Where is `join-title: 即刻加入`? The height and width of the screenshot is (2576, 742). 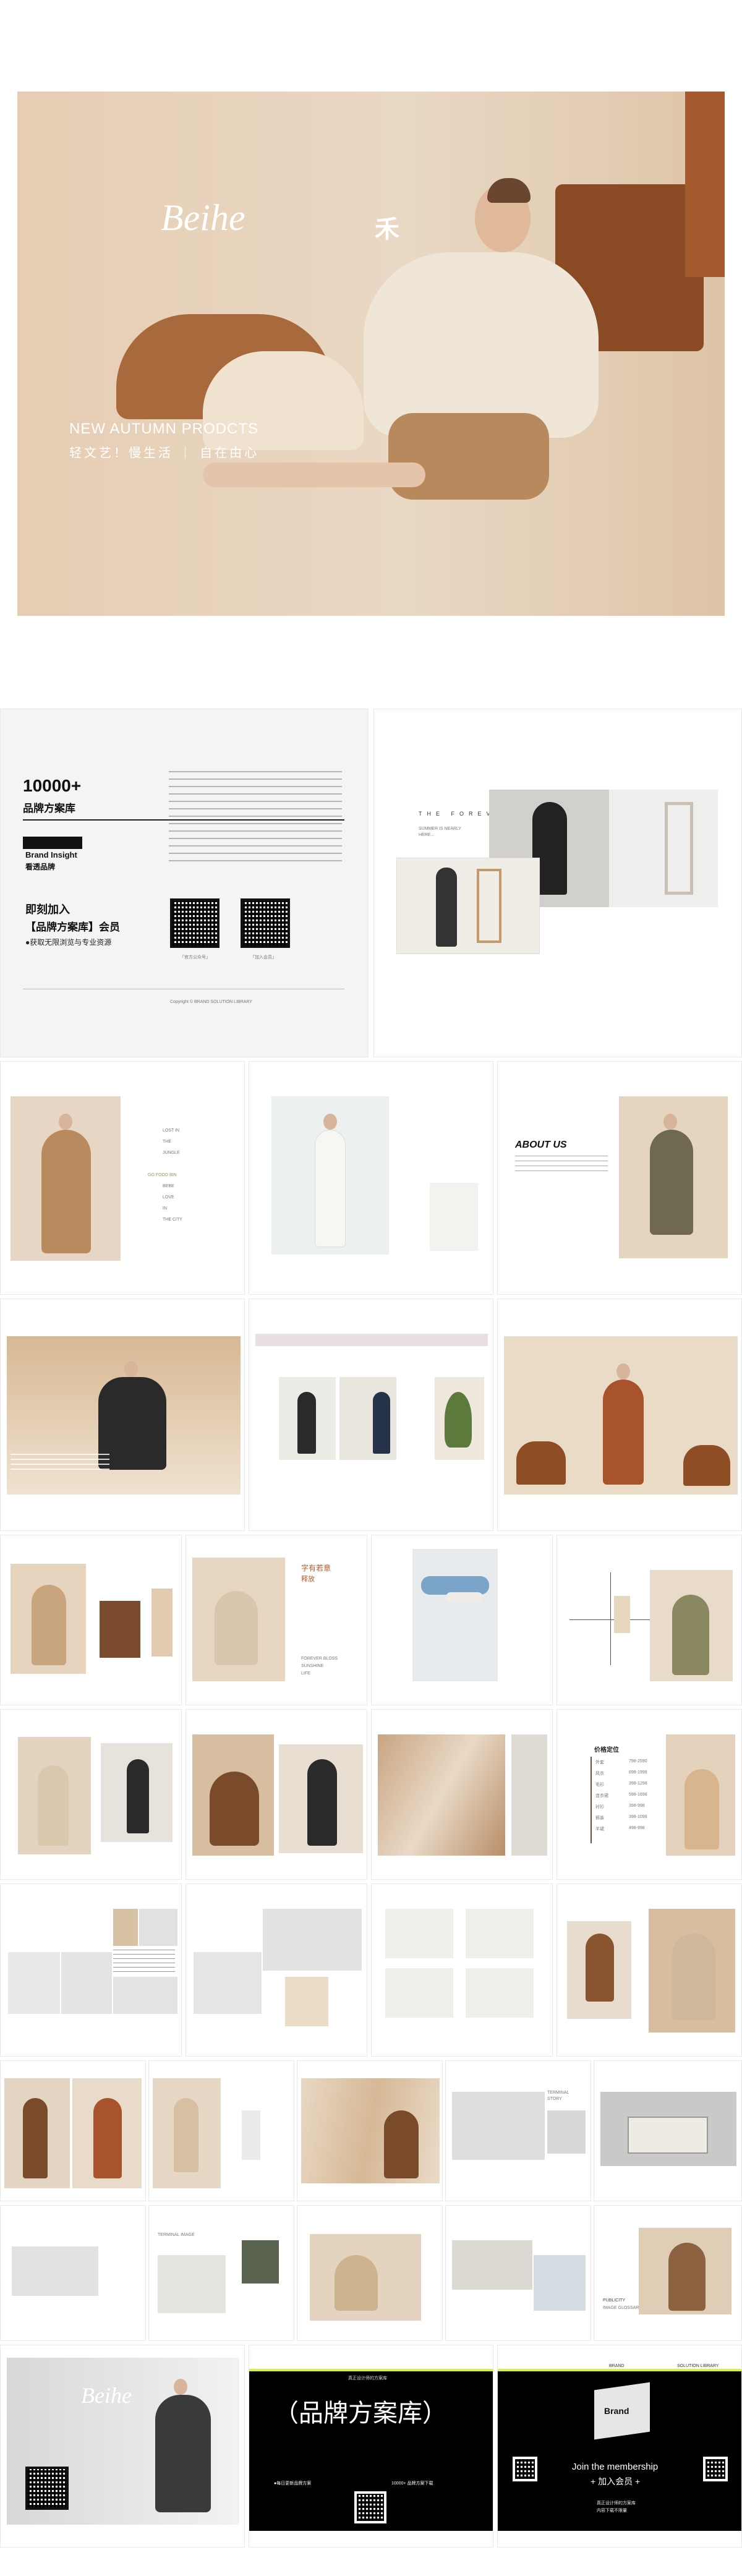 join-title: 即刻加入 is located at coordinates (47, 909).